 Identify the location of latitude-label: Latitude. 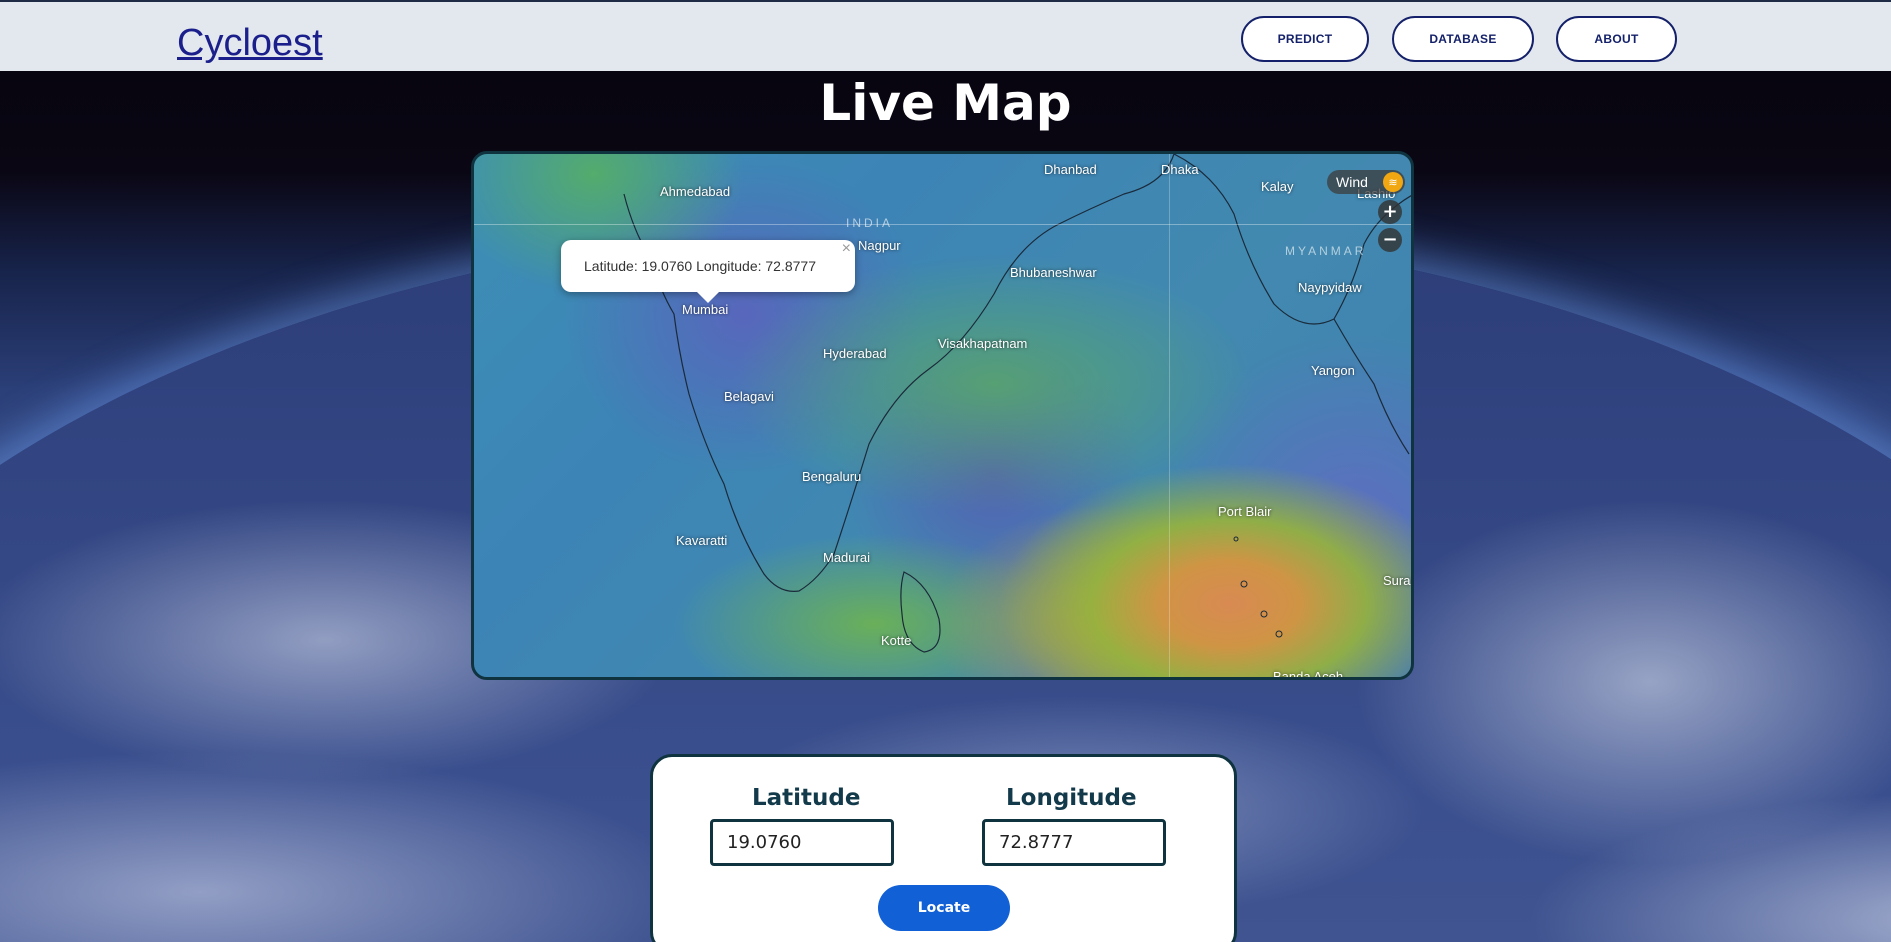
(806, 798).